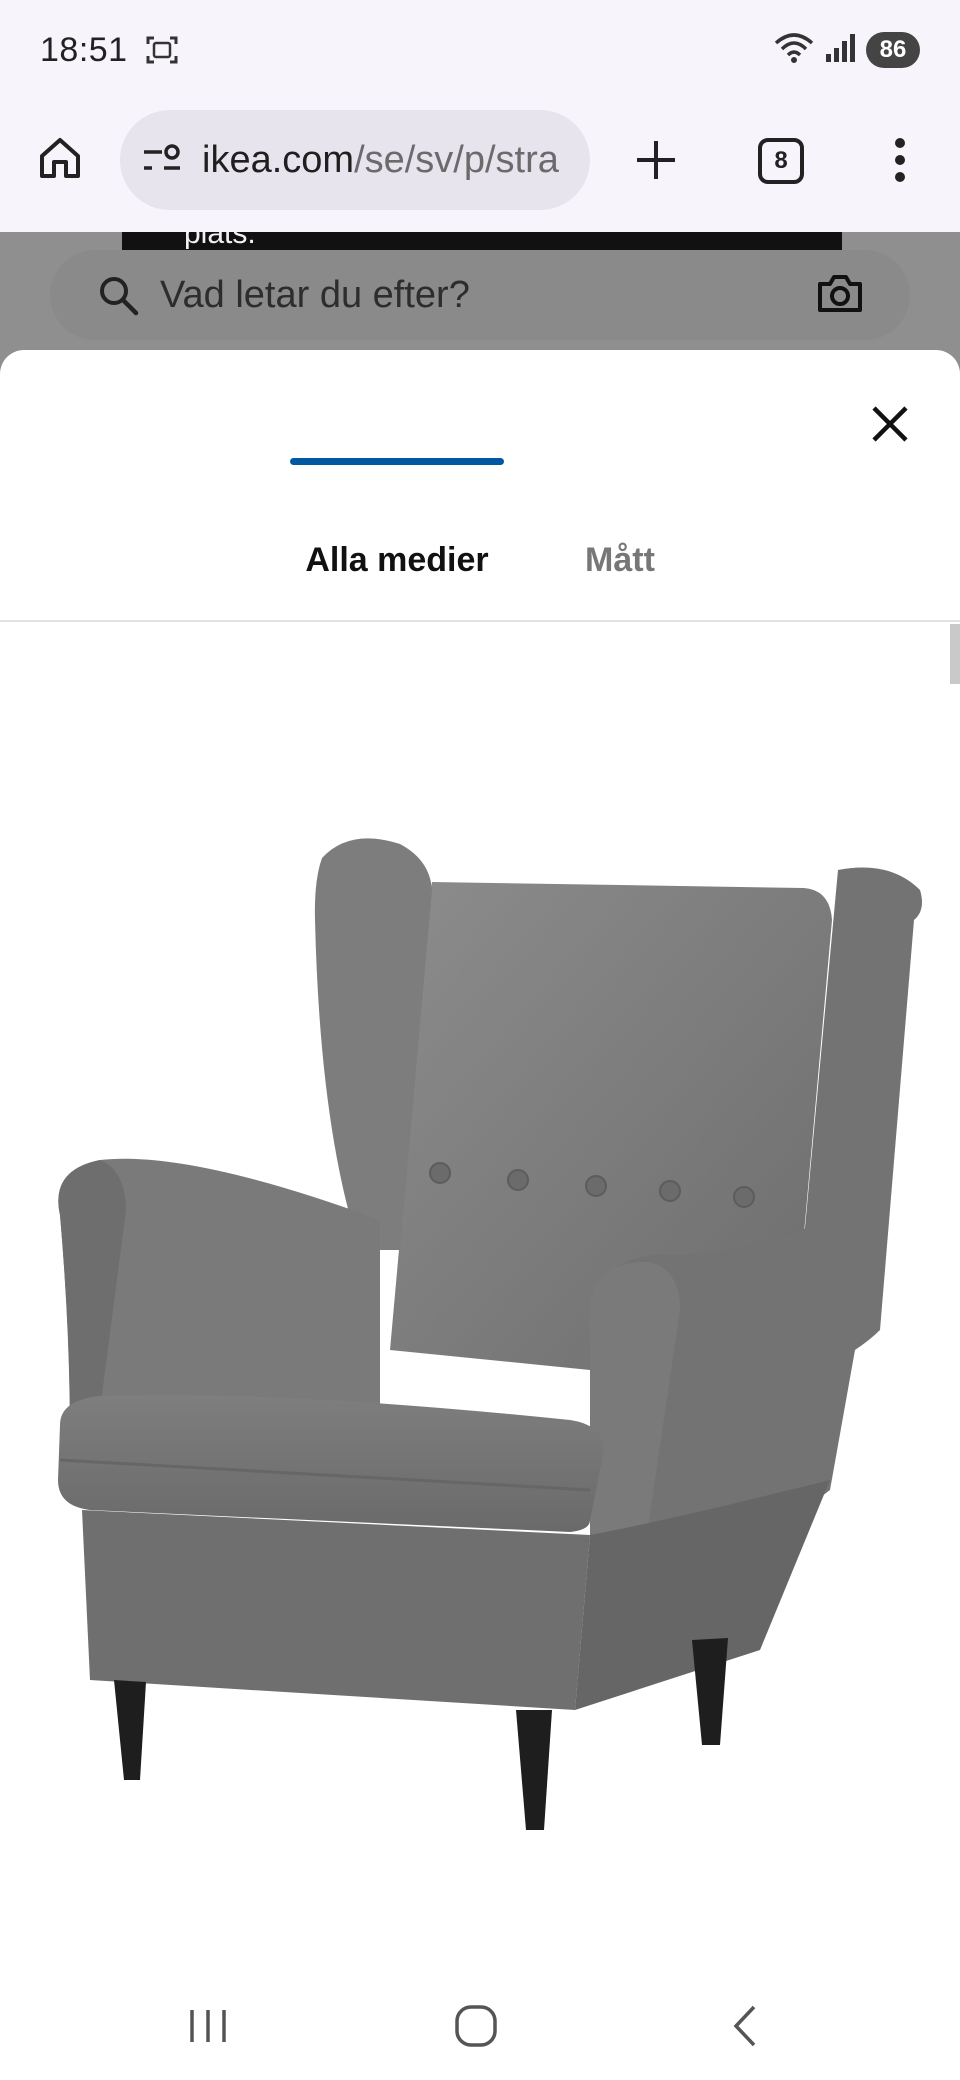 The height and width of the screenshot is (2080, 960). What do you see at coordinates (220, 241) in the screenshot?
I see `toast-text: plats.` at bounding box center [220, 241].